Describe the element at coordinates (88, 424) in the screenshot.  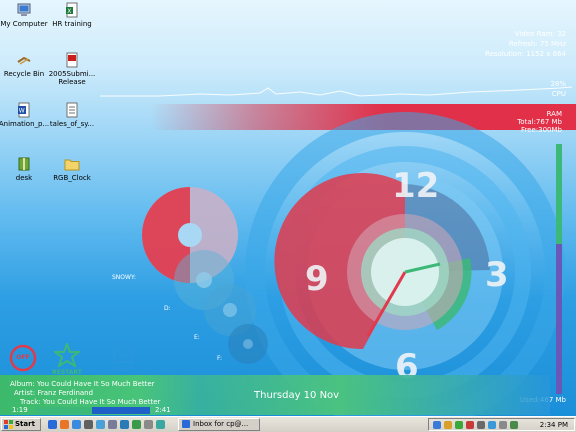
I see `media-icon` at that location.